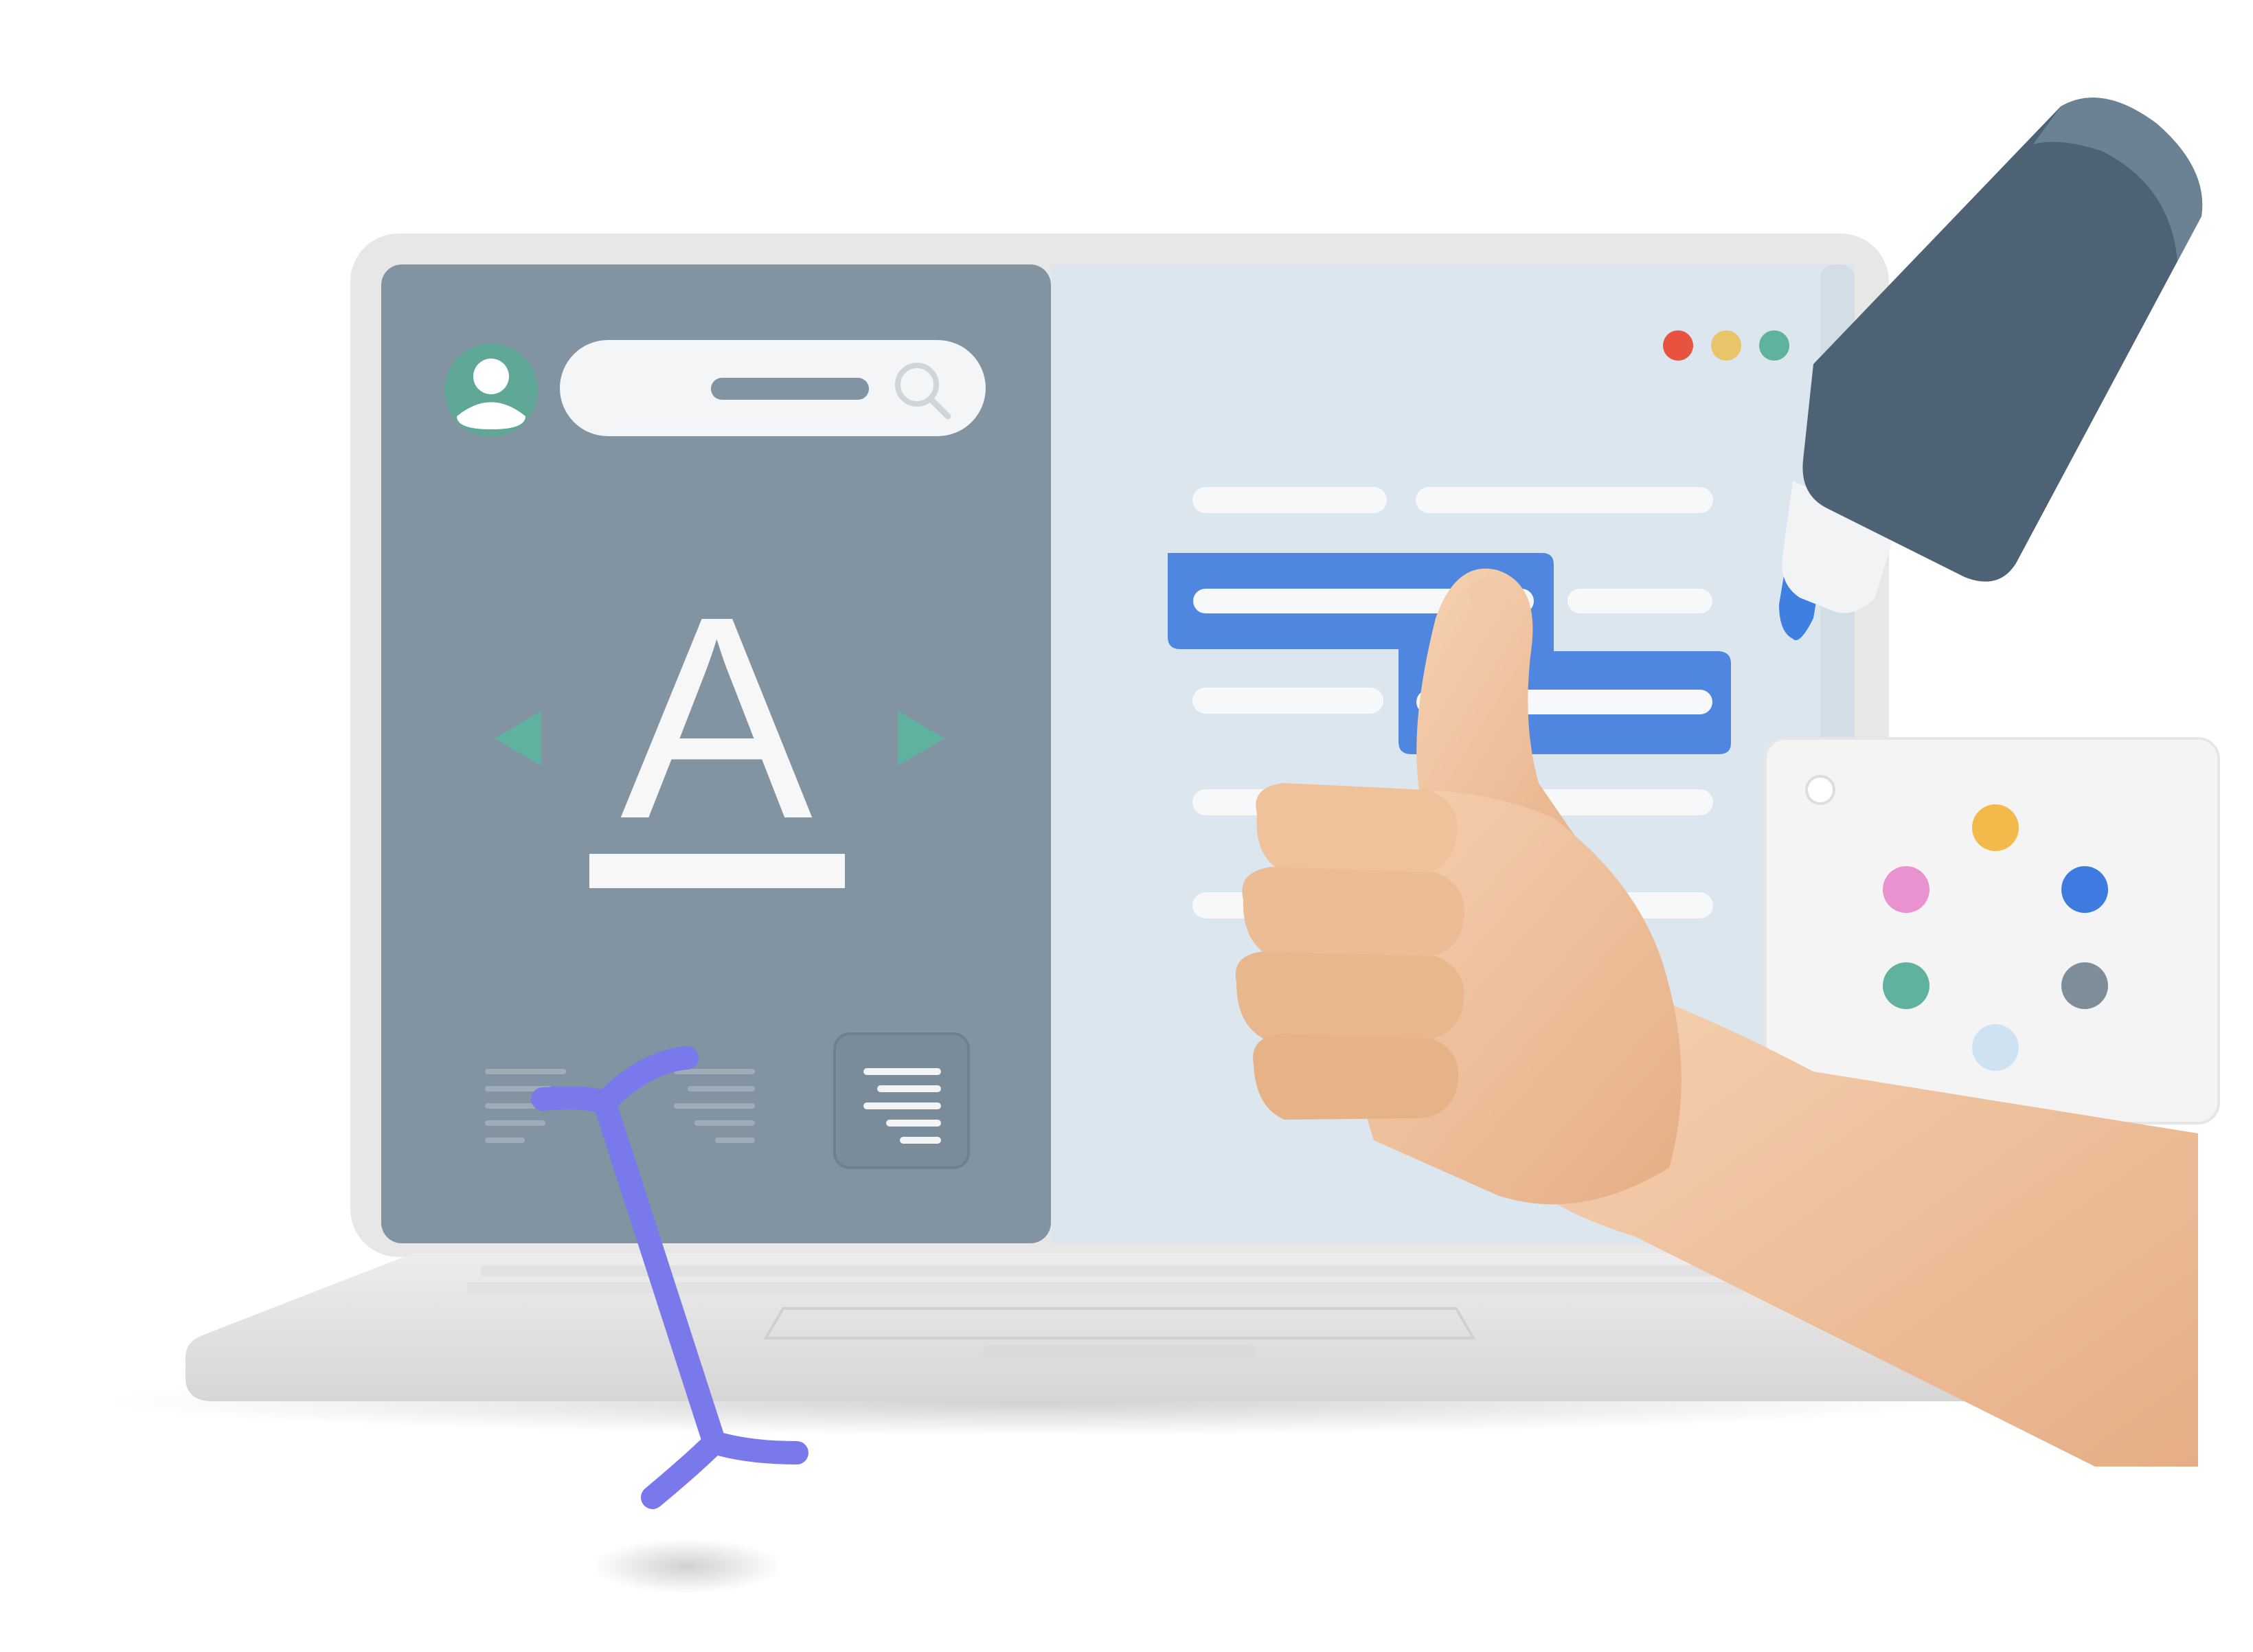 Image resolution: width=2253 pixels, height=1652 pixels. Describe the element at coordinates (1119, 1352) in the screenshot. I see `laptop-notch` at that location.